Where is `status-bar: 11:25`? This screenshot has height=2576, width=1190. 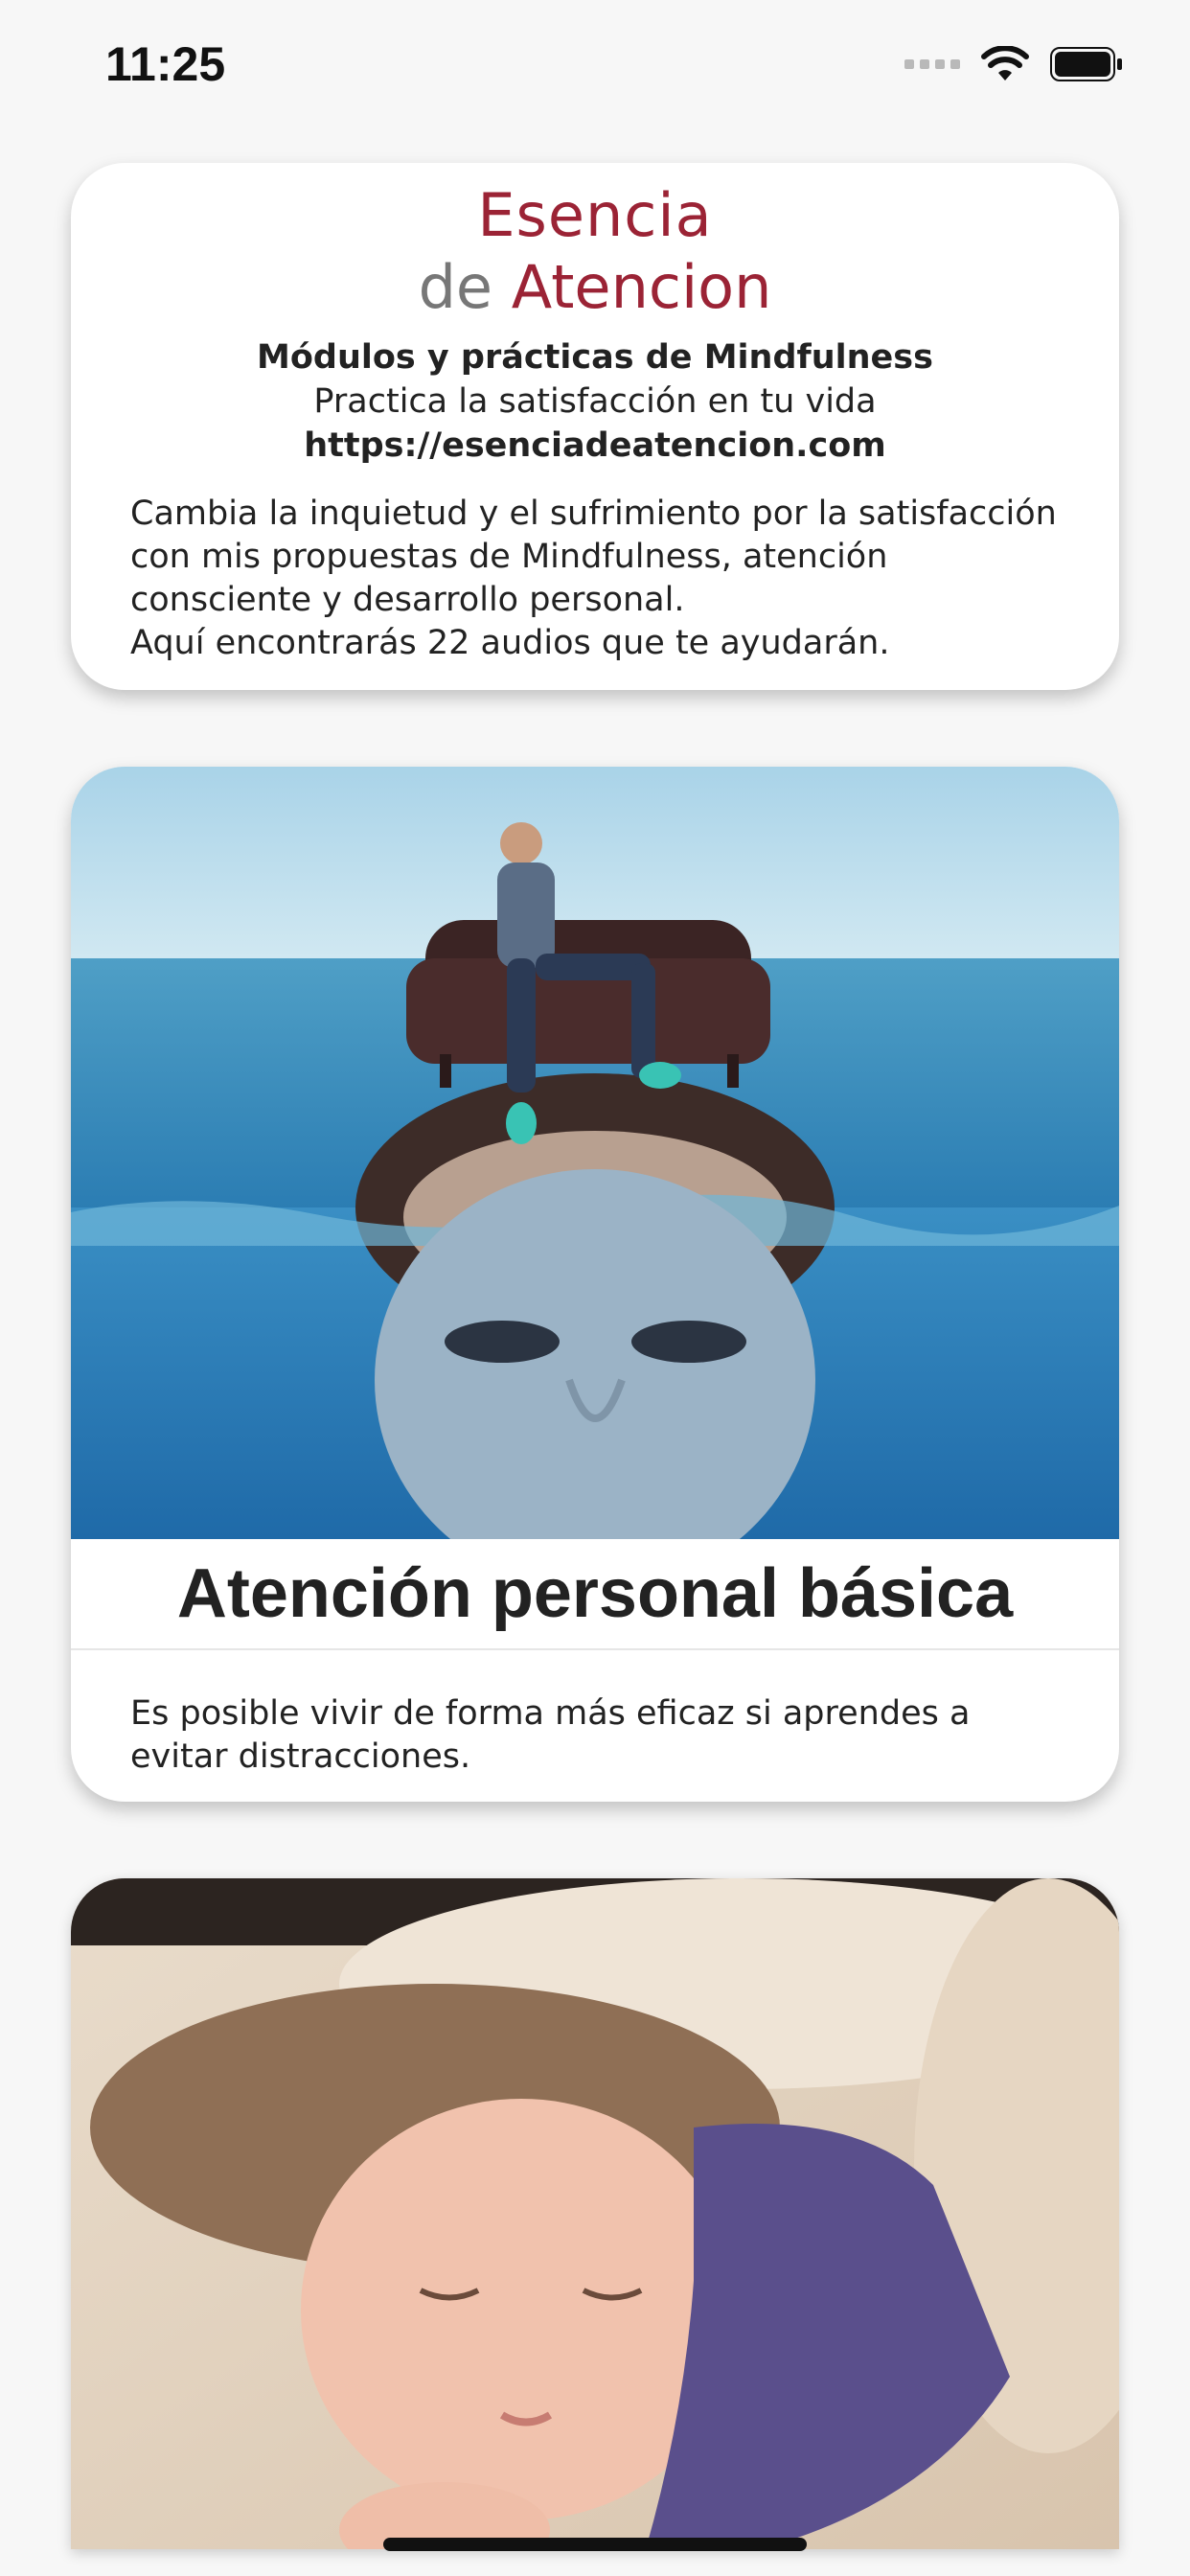 status-bar: 11:25 is located at coordinates (595, 67).